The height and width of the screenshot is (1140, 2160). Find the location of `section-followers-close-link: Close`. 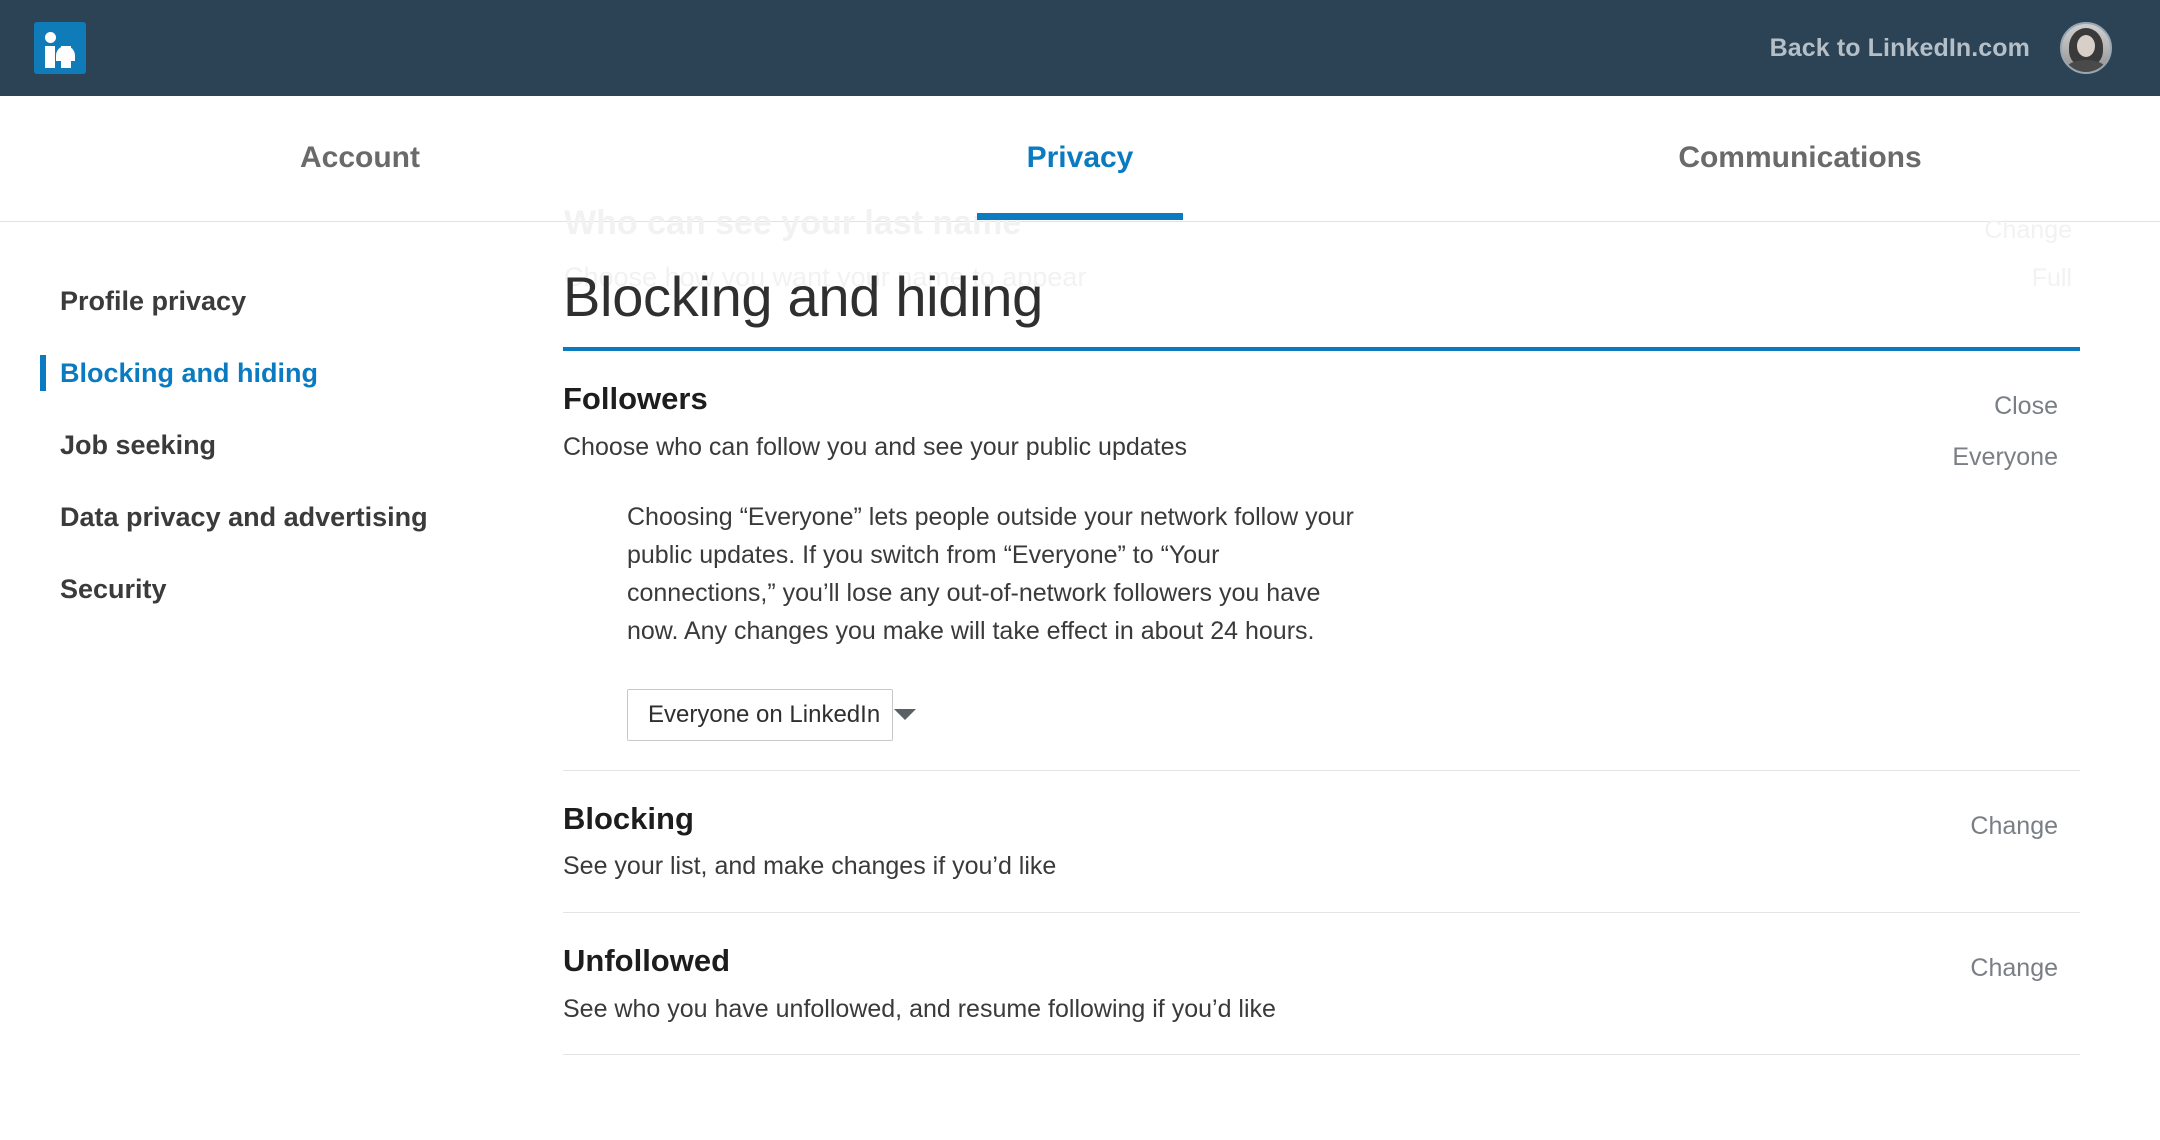

section-followers-close-link: Close is located at coordinates (2026, 406).